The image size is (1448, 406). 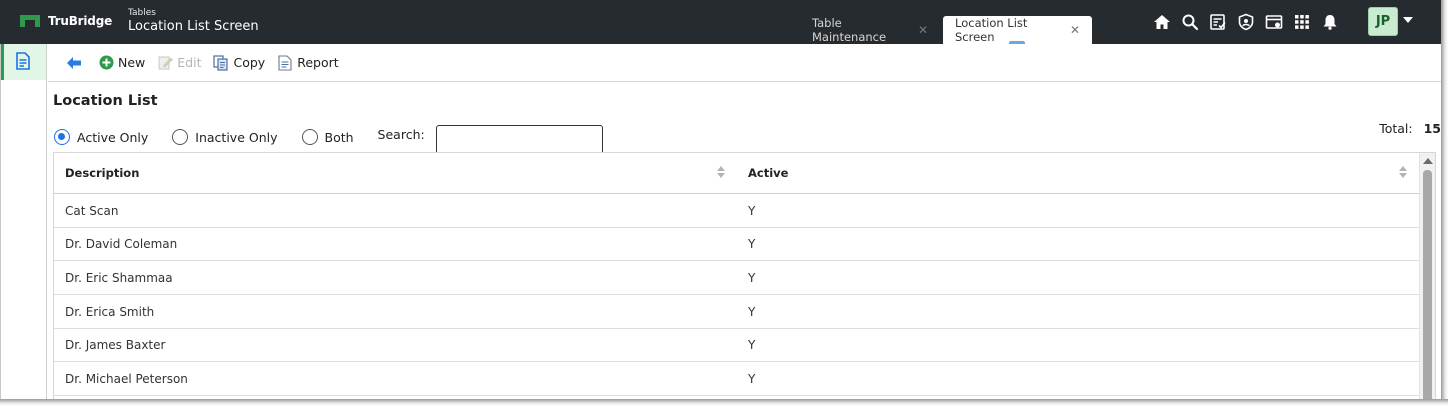 What do you see at coordinates (189, 62) in the screenshot?
I see `edit-label: Edit` at bounding box center [189, 62].